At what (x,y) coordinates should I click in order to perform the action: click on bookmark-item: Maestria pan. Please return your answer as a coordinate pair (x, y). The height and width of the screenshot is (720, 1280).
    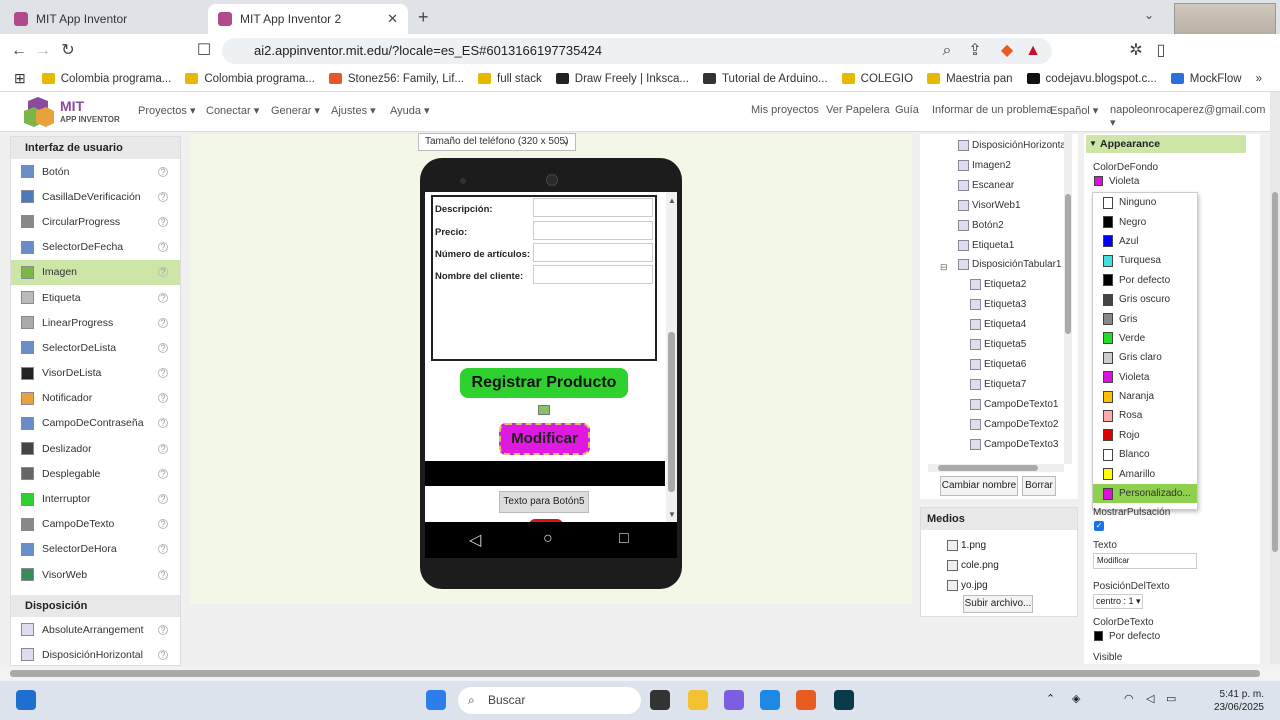
    Looking at the image, I should click on (970, 79).